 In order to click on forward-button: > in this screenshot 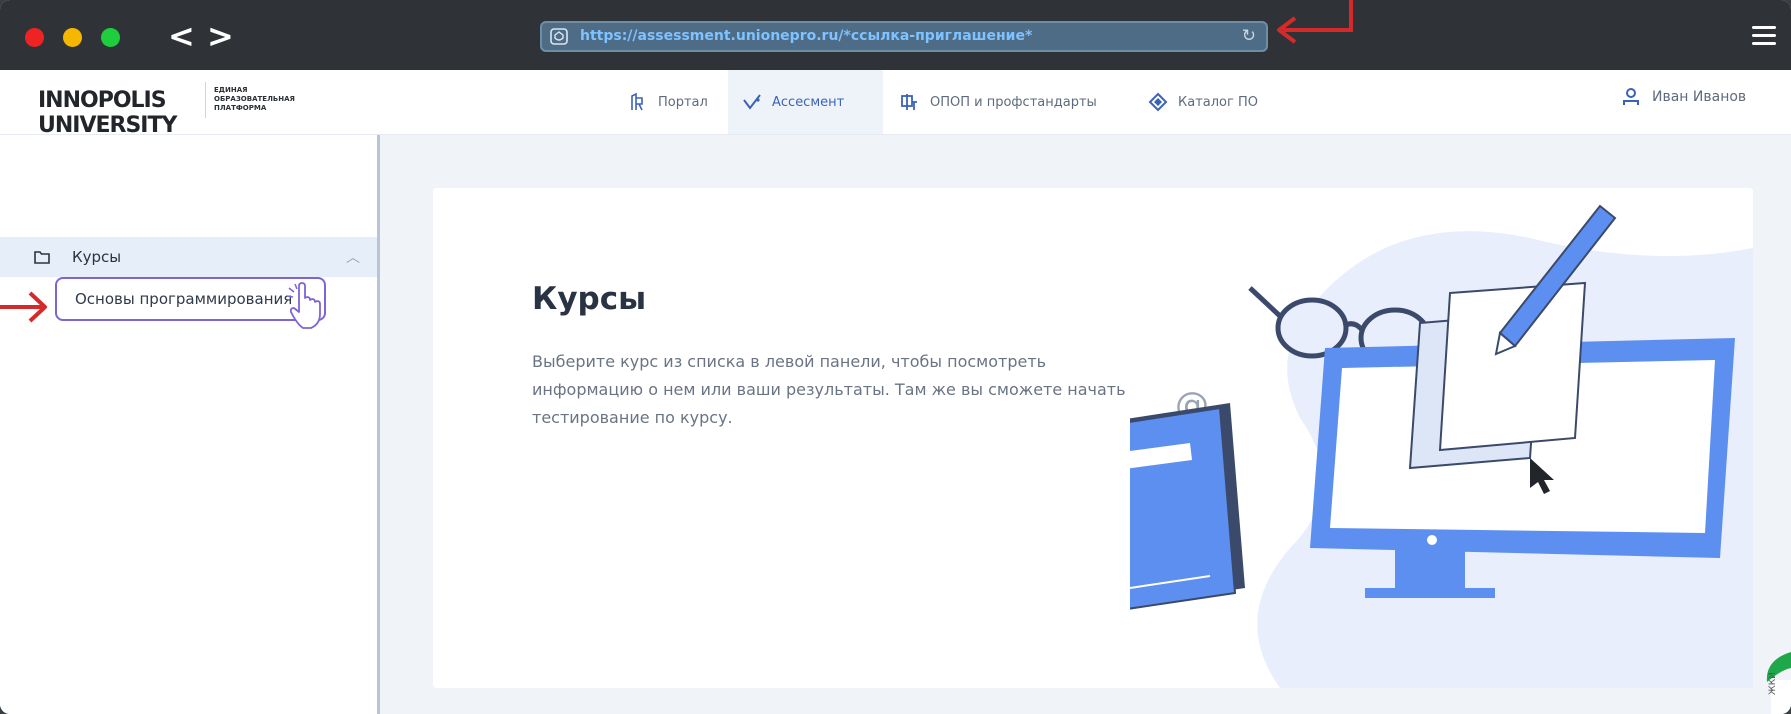, I will do `click(220, 36)`.